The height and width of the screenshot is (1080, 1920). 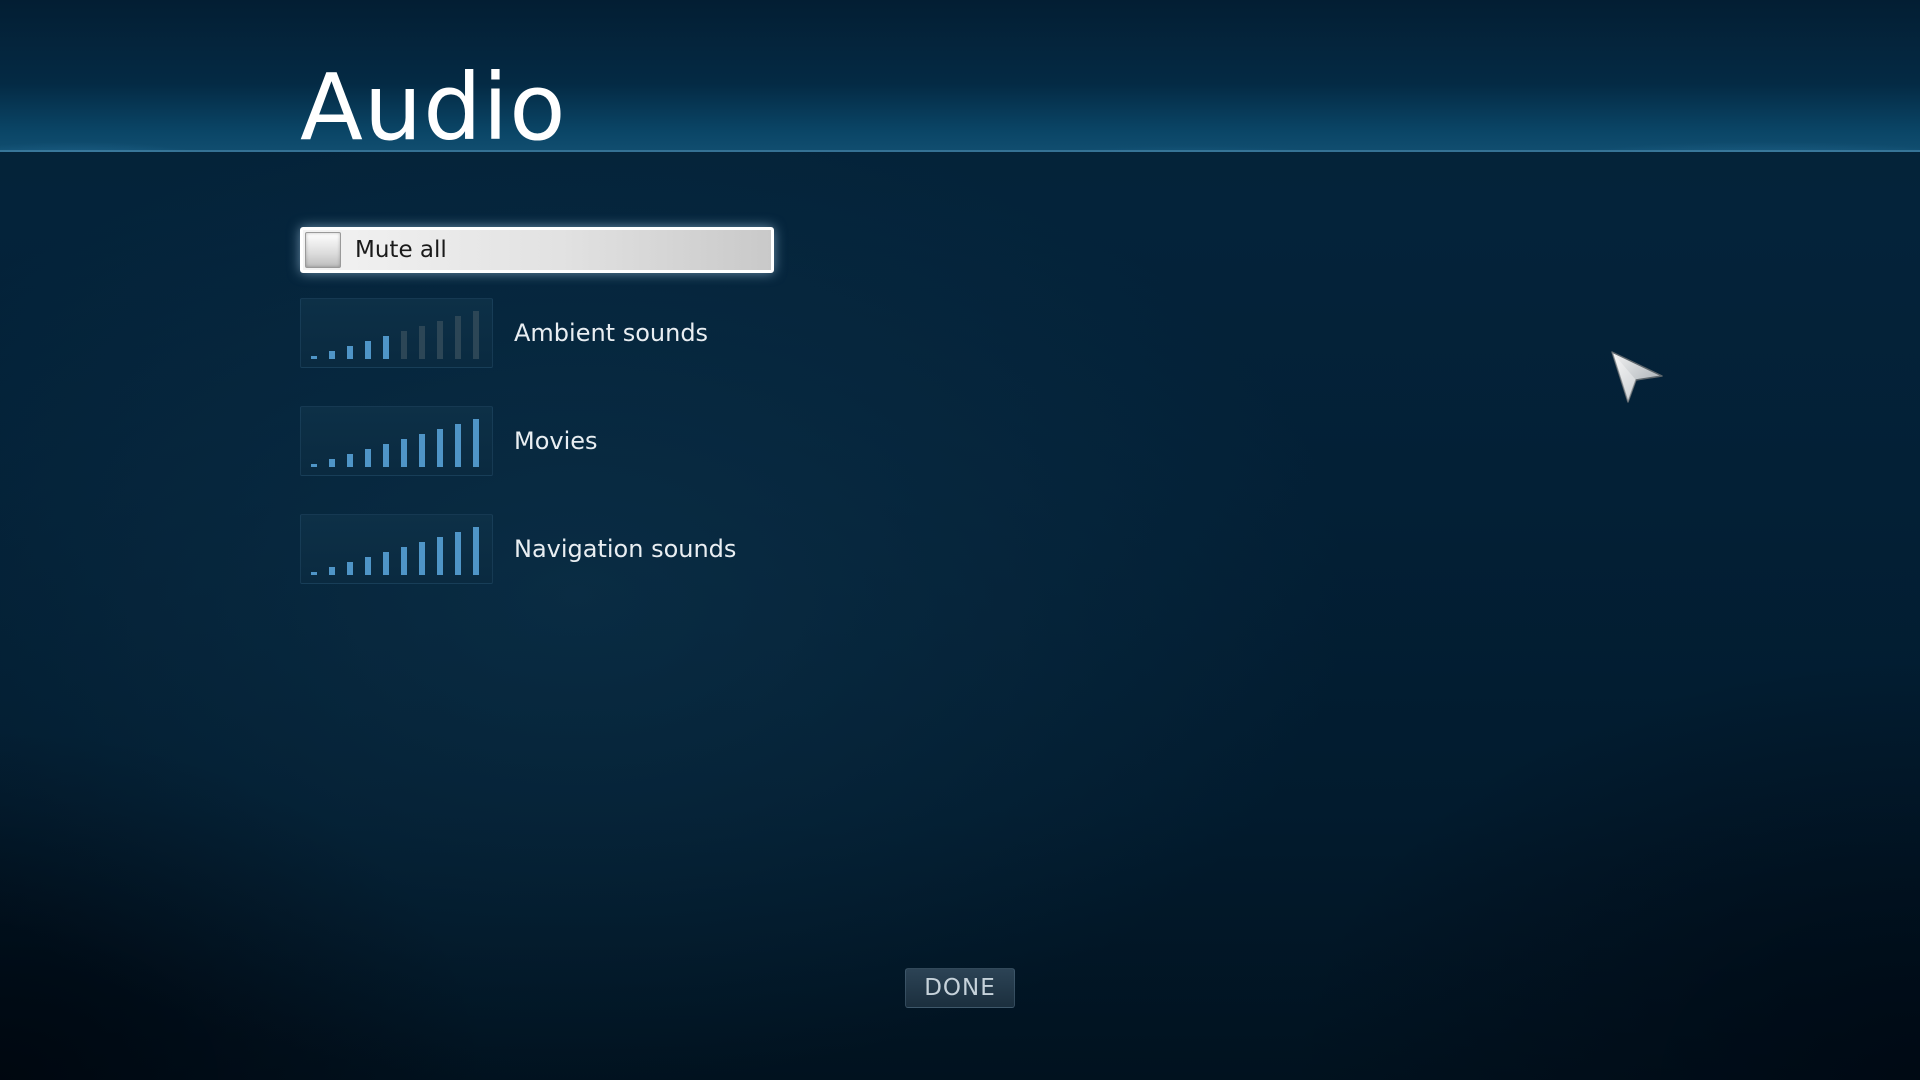 What do you see at coordinates (960, 151) in the screenshot?
I see `header-divider` at bounding box center [960, 151].